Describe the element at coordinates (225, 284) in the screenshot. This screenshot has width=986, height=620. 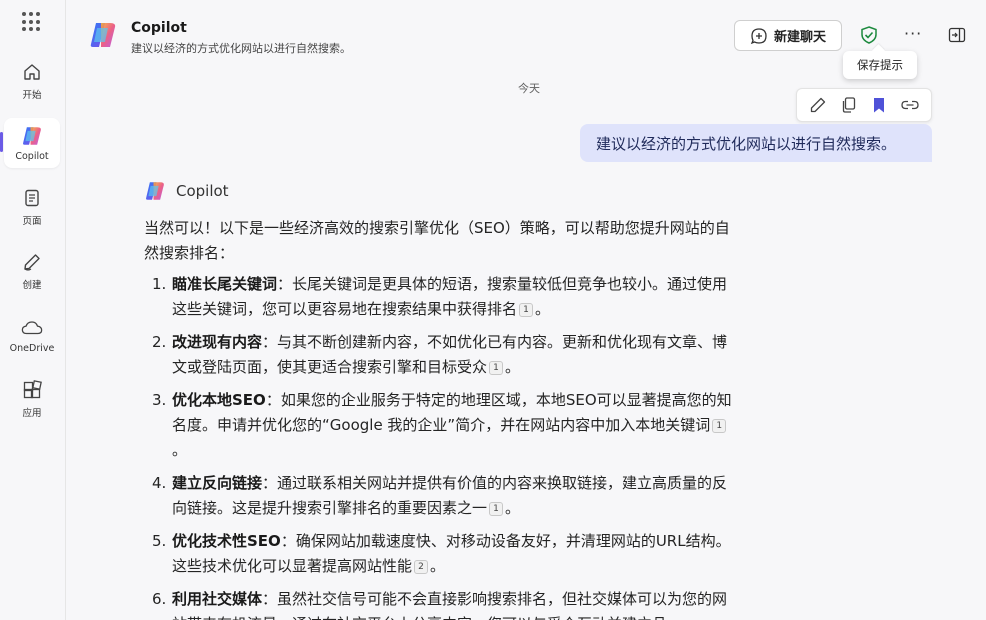
I see `item-title: 瞄准长尾关键词` at that location.